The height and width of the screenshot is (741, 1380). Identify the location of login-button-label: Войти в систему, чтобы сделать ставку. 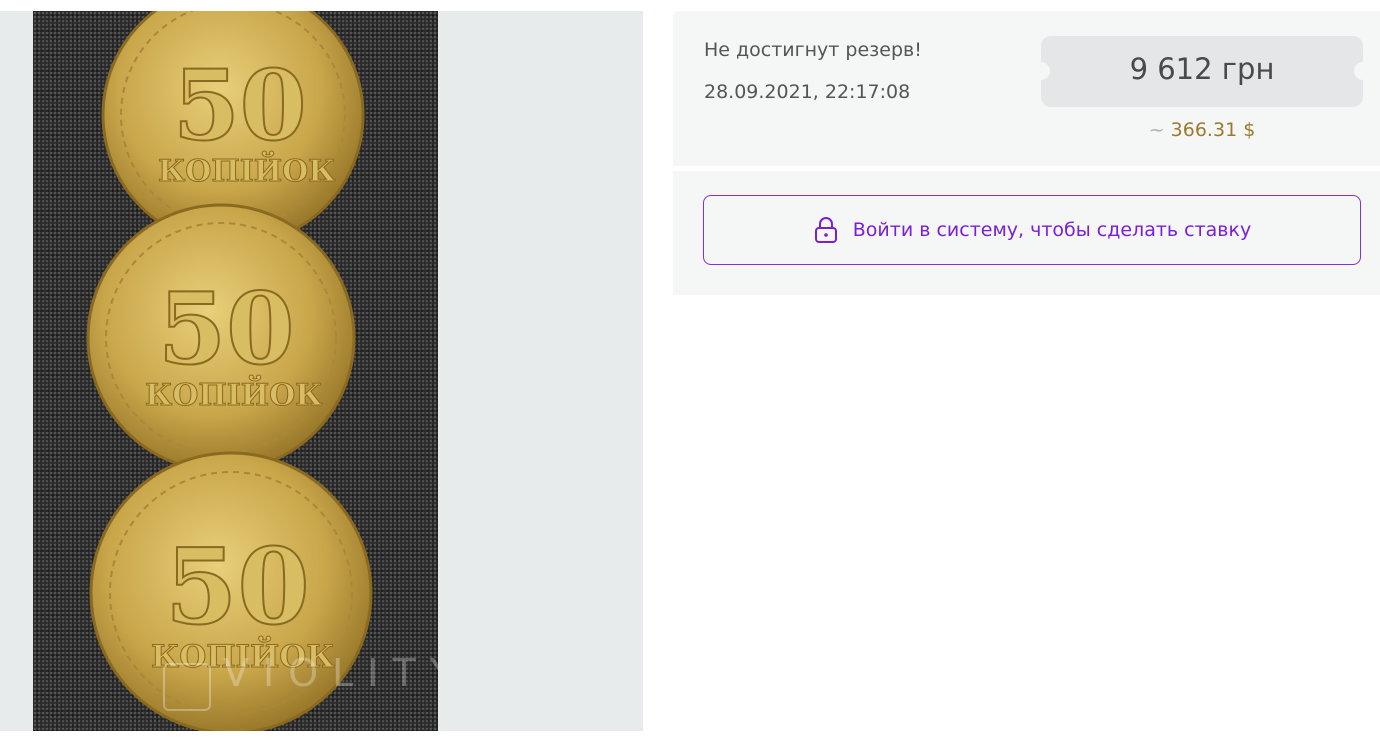
(1052, 230).